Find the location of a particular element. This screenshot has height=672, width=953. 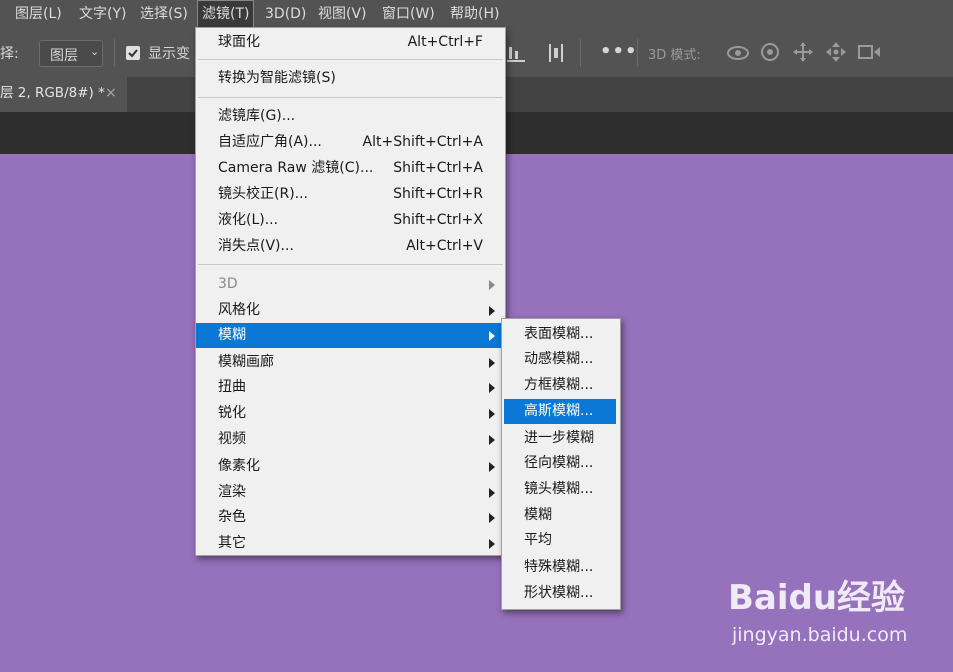

submenu-item-average: 平均 is located at coordinates (561, 540).